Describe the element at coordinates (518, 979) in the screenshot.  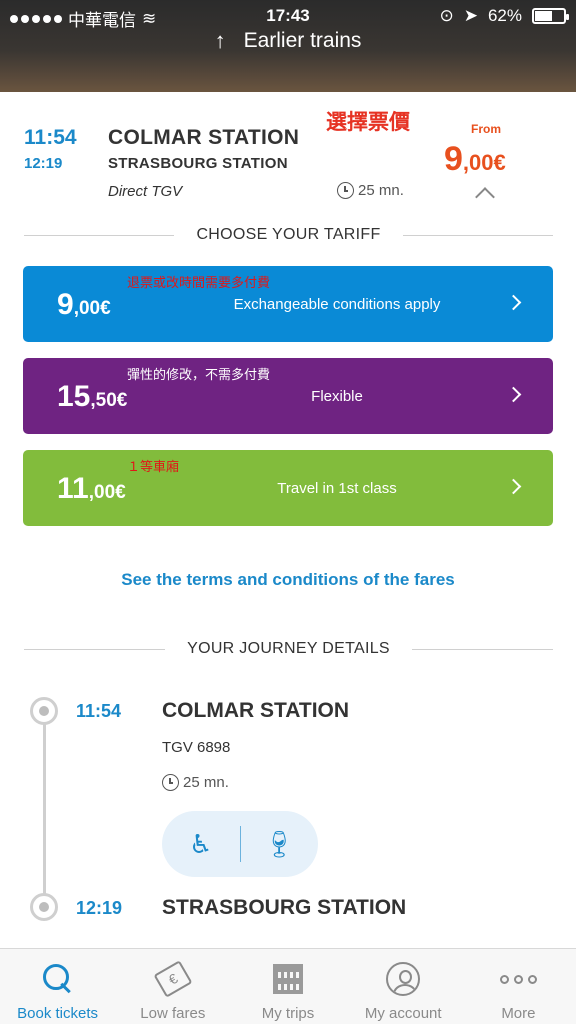
I see `more-icon` at that location.